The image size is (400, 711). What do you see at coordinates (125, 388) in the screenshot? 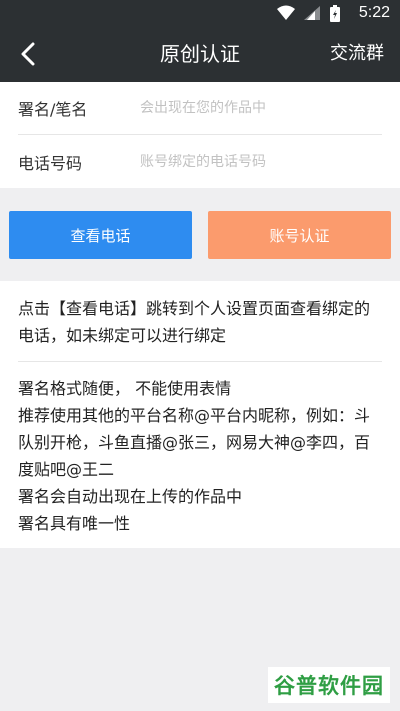
I see `rule-line: 署名格式随便， 不能使用表情` at bounding box center [125, 388].